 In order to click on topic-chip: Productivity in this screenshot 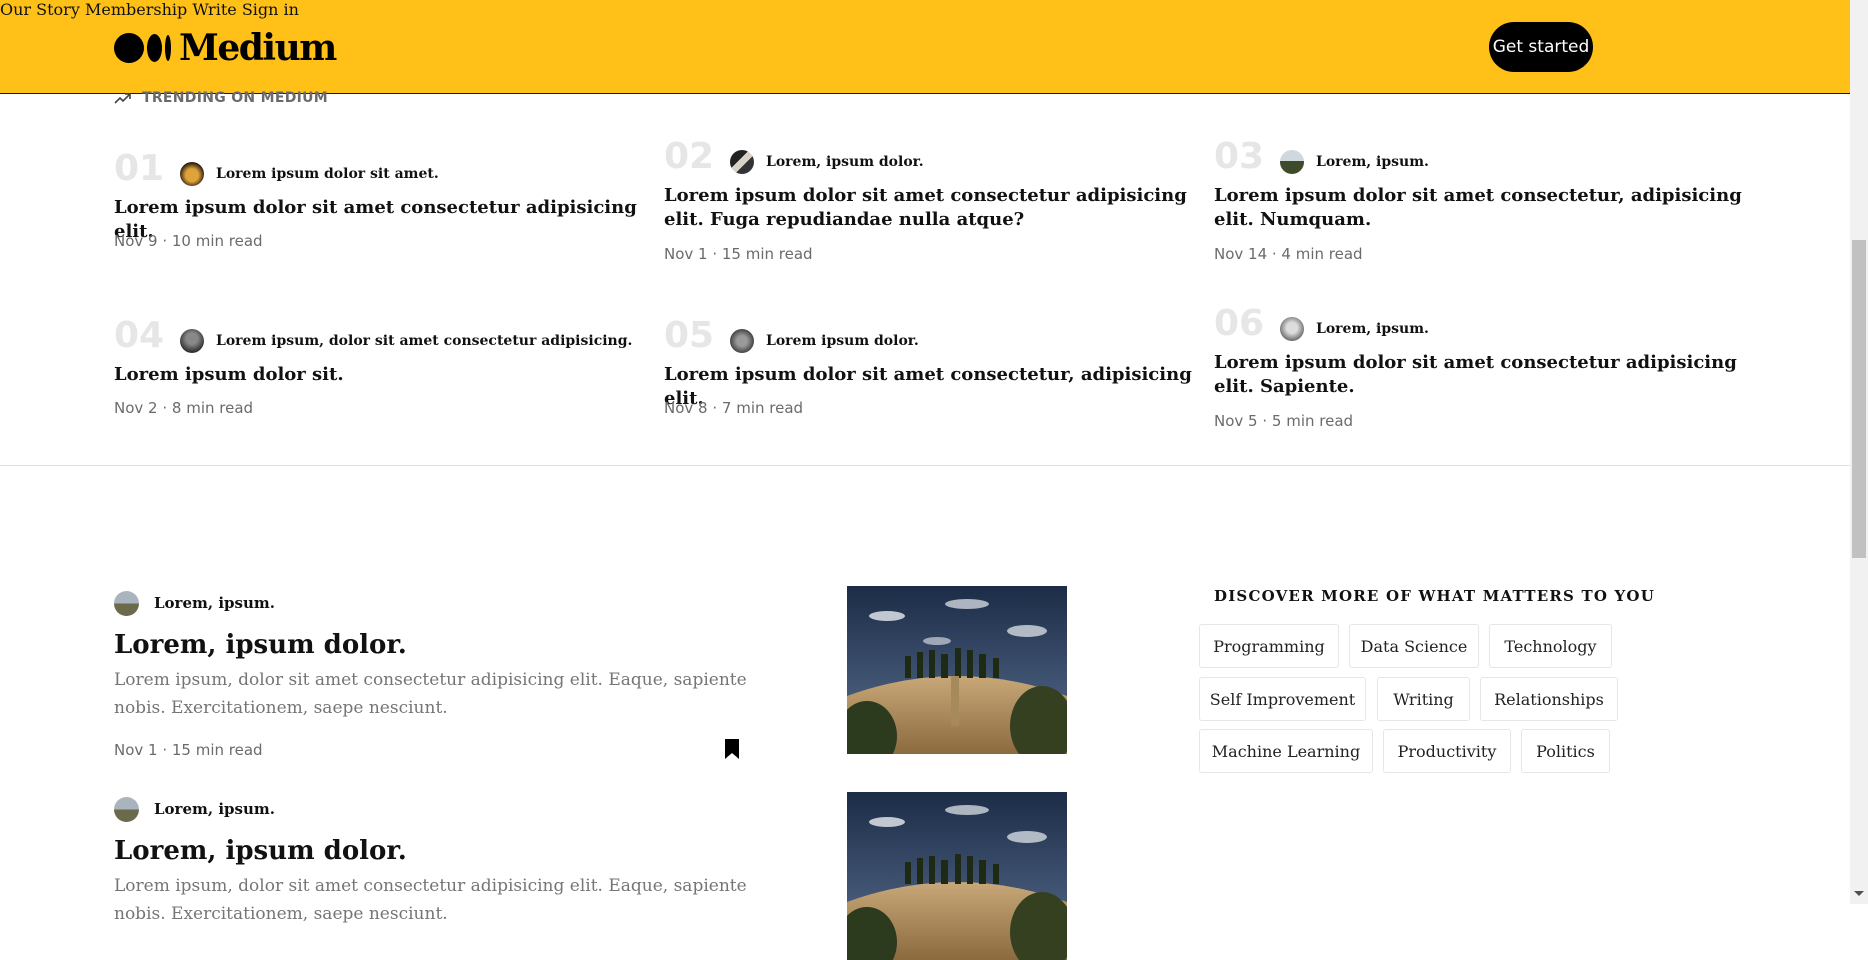, I will do `click(1447, 751)`.